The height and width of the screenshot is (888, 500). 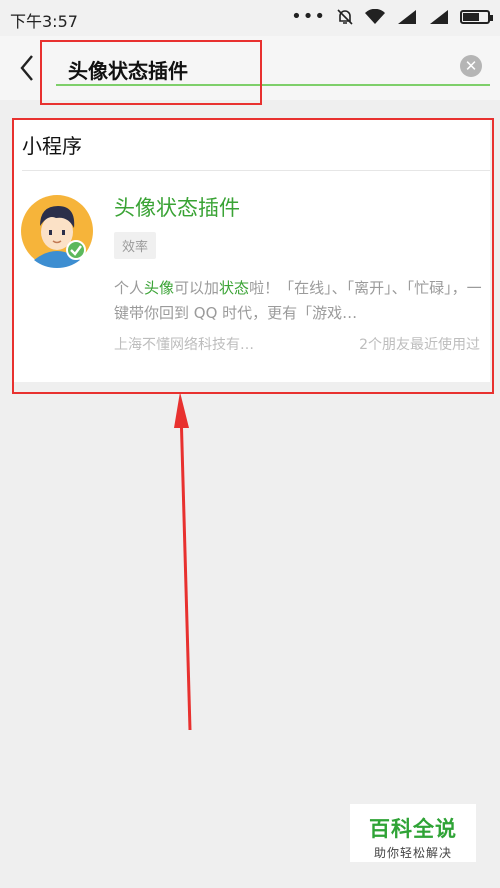 What do you see at coordinates (375, 16) in the screenshot?
I see `wifi-icon` at bounding box center [375, 16].